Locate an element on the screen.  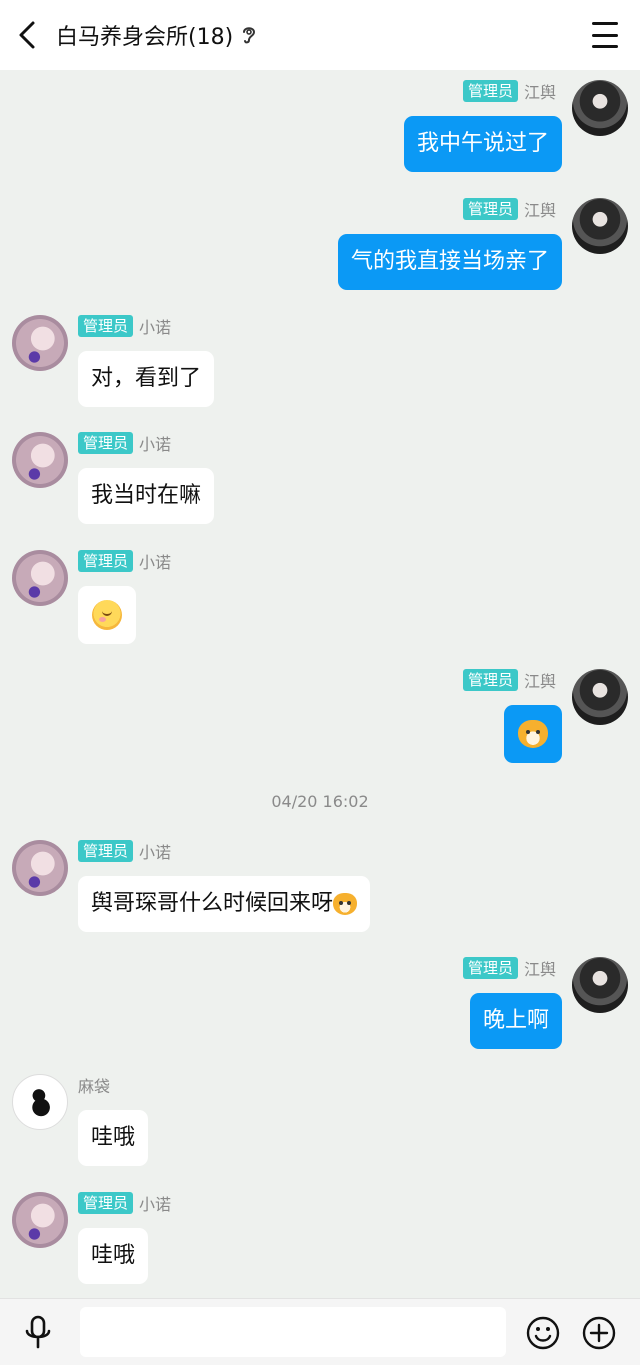
more-button is located at coordinates (599, 1333).